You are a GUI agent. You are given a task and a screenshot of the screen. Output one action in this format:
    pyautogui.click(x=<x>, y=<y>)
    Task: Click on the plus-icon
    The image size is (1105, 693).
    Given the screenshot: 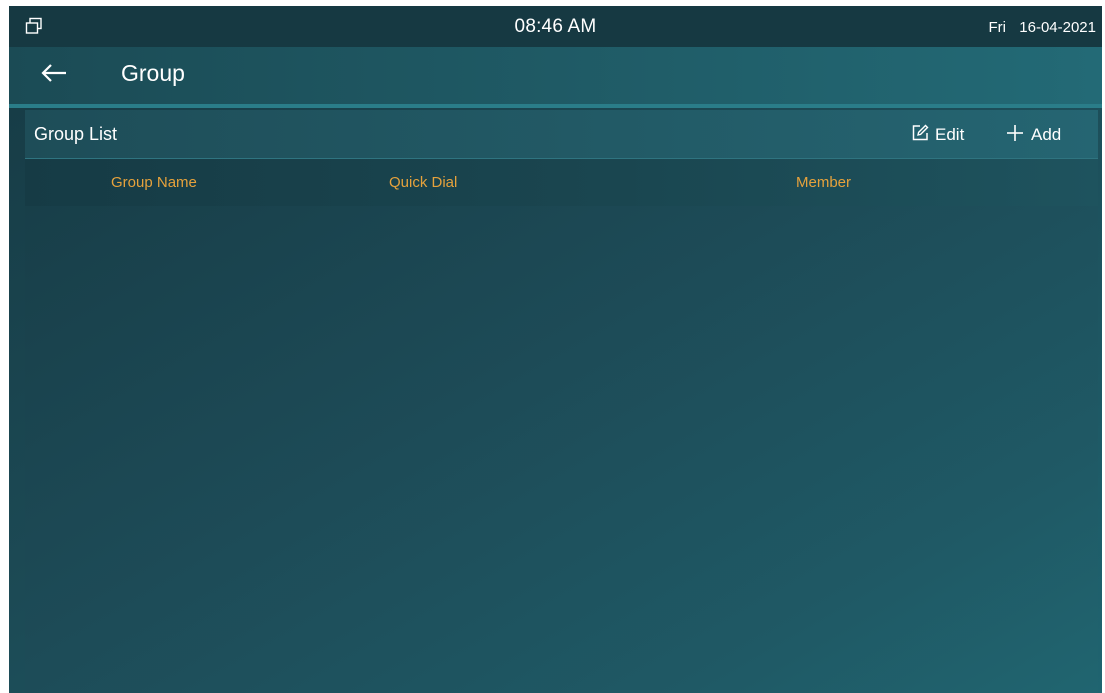 What is the action you would take?
    pyautogui.click(x=1015, y=135)
    